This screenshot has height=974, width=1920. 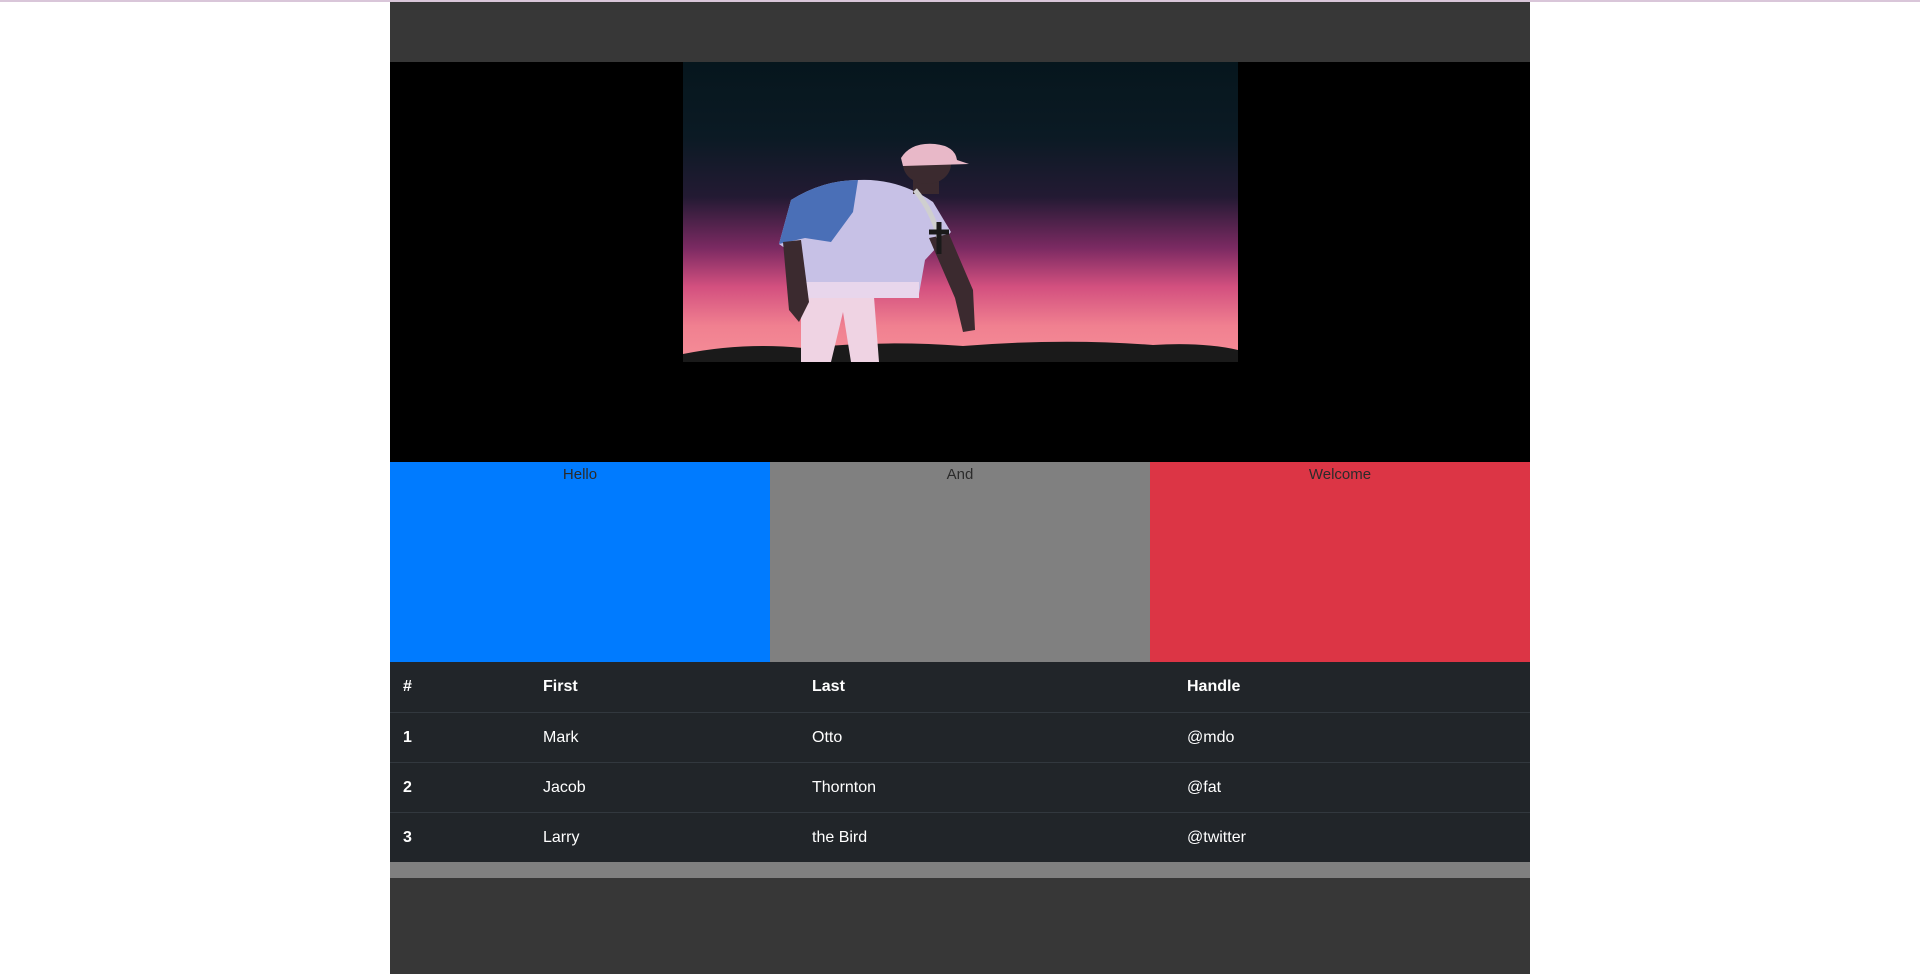 What do you see at coordinates (1352, 737) in the screenshot?
I see `cell-handle: @mdo` at bounding box center [1352, 737].